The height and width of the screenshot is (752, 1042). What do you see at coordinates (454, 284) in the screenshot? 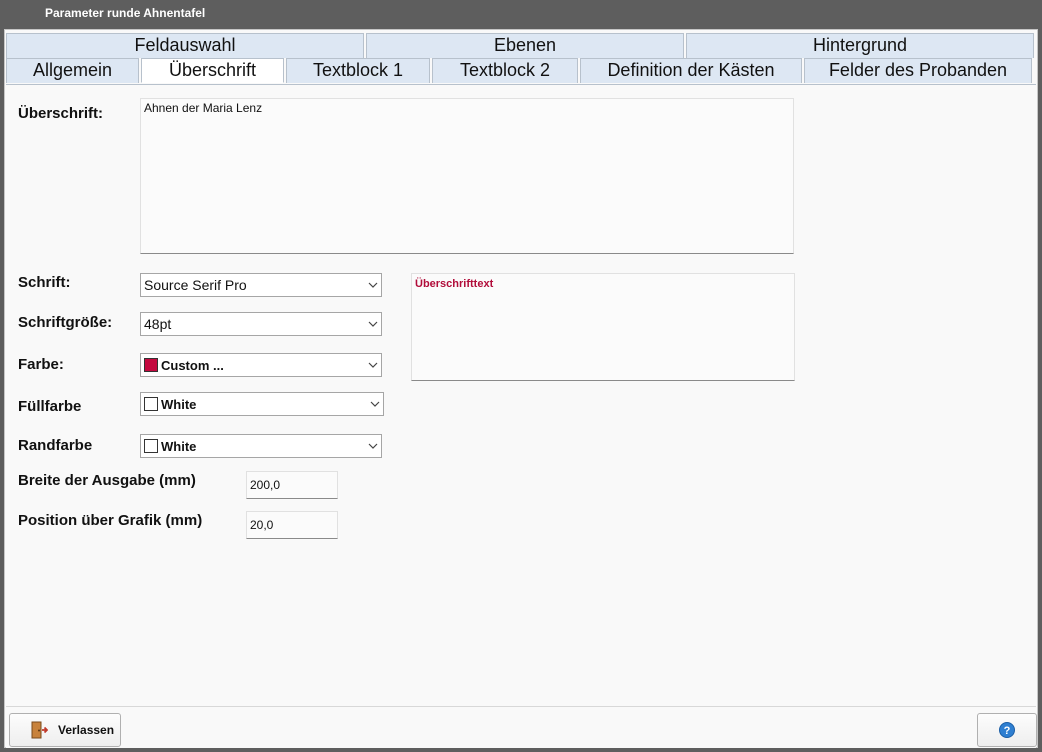
I see `heading-preview-text: Überschrifttext` at bounding box center [454, 284].